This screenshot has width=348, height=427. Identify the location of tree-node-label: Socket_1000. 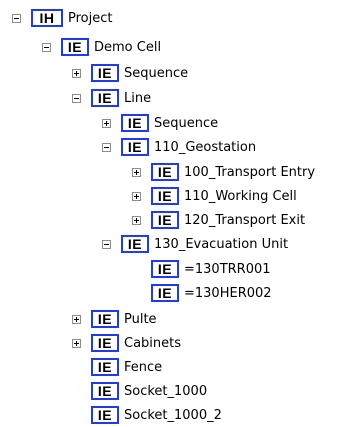
(166, 391).